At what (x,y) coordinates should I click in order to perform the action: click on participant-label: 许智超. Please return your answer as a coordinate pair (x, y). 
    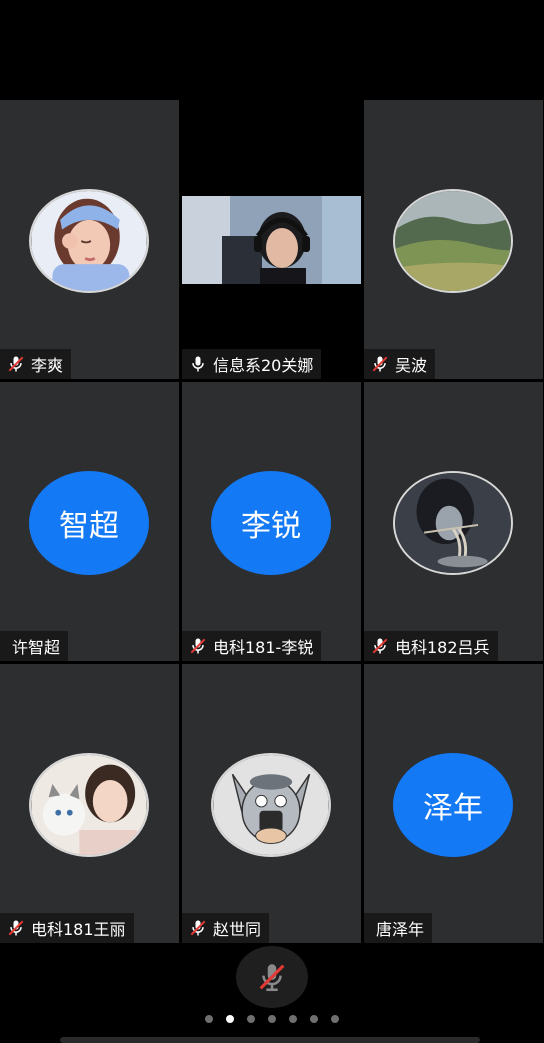
    Looking at the image, I should click on (34, 646).